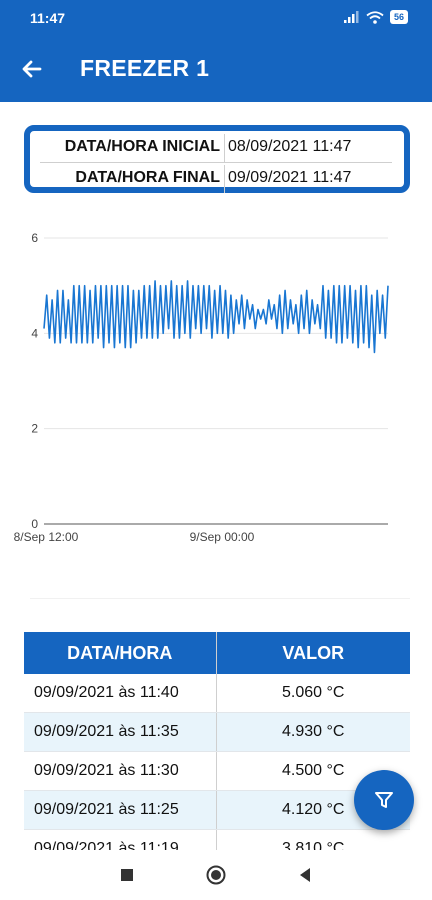 The image size is (432, 900). I want to click on table-row: 09/09/2021 às 11:35 4.930 °C, so click(217, 732).